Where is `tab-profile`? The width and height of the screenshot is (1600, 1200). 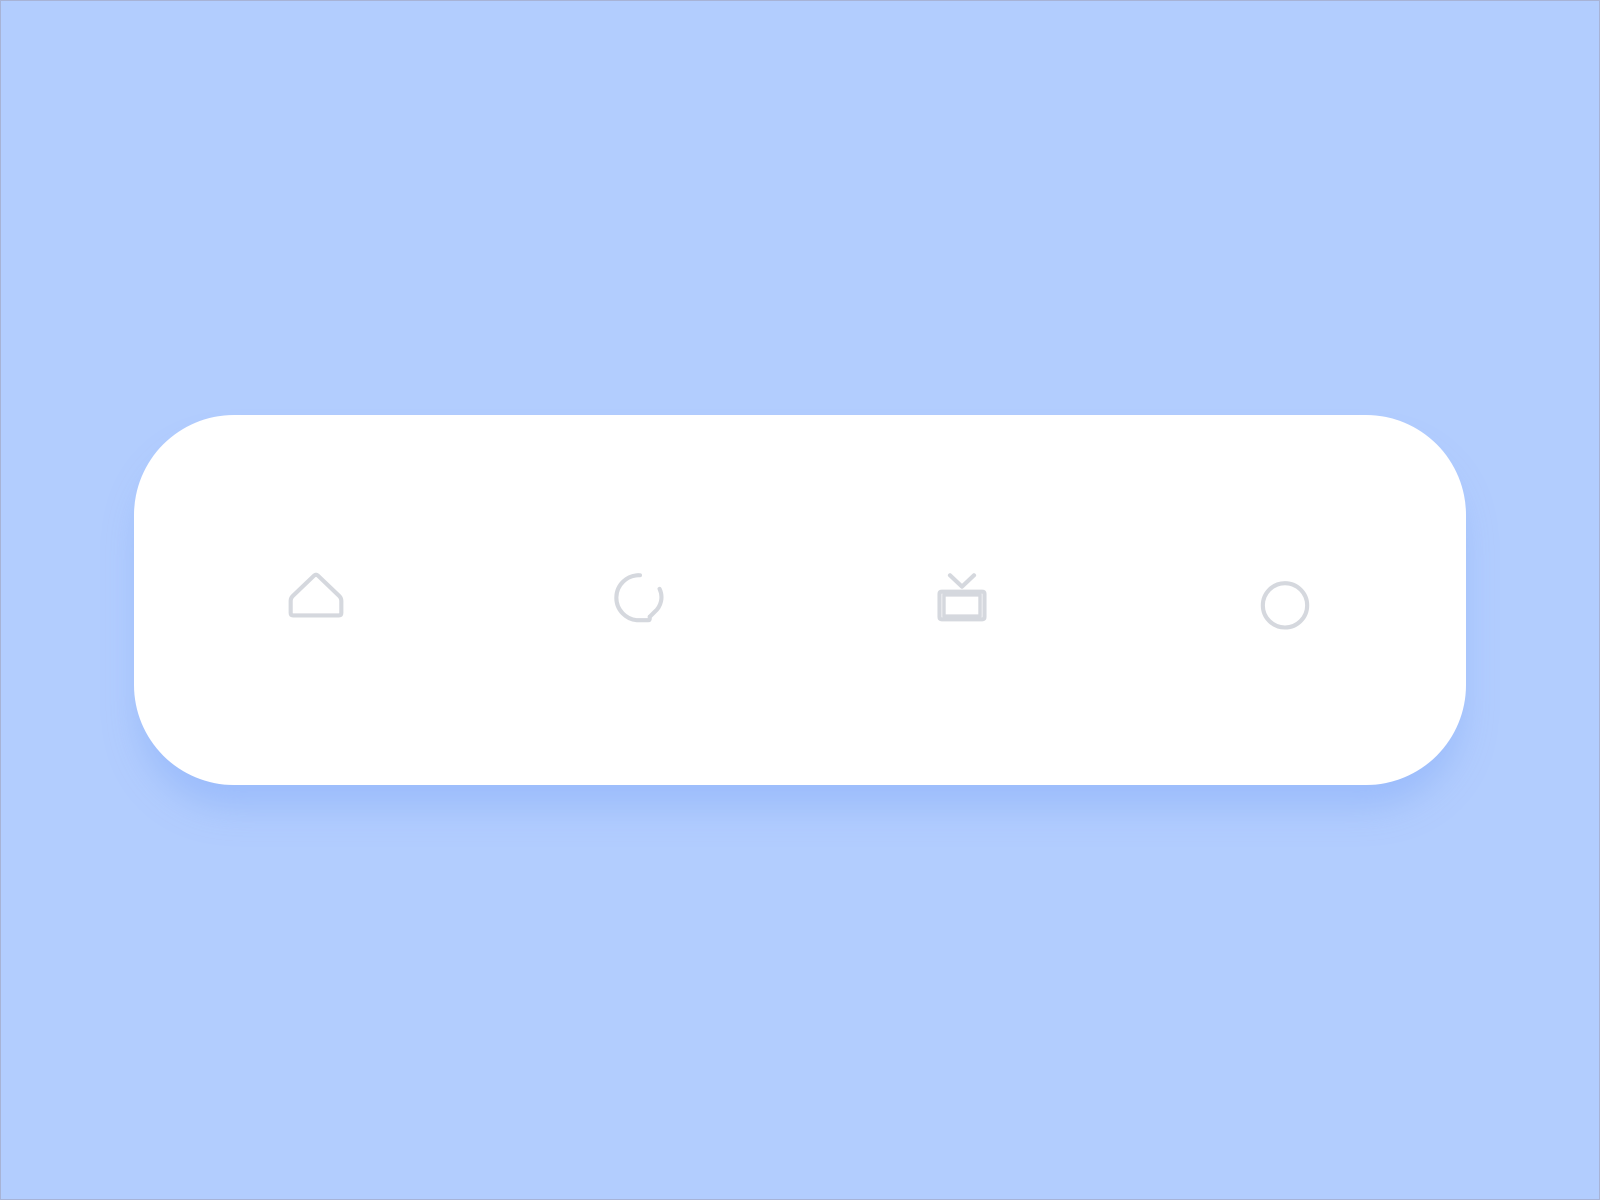
tab-profile is located at coordinates (1285, 600).